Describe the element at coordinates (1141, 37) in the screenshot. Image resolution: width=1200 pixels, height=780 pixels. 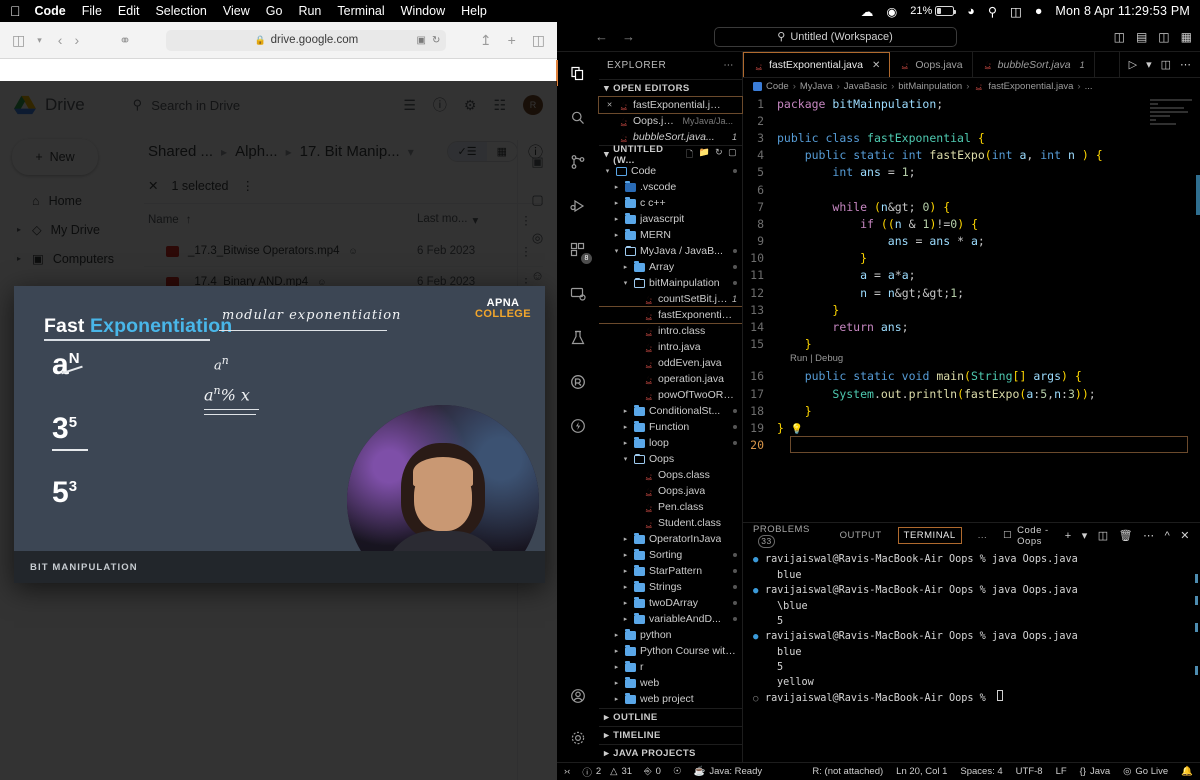
I see `toggle-panel-icon: ▤` at that location.